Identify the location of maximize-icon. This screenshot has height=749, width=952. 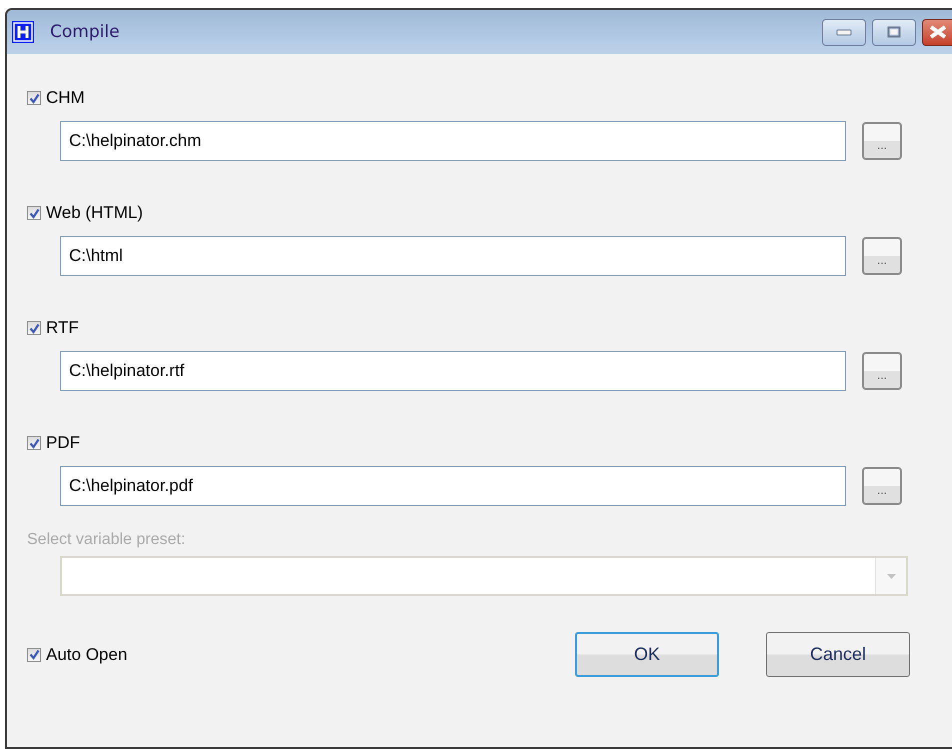
(894, 32).